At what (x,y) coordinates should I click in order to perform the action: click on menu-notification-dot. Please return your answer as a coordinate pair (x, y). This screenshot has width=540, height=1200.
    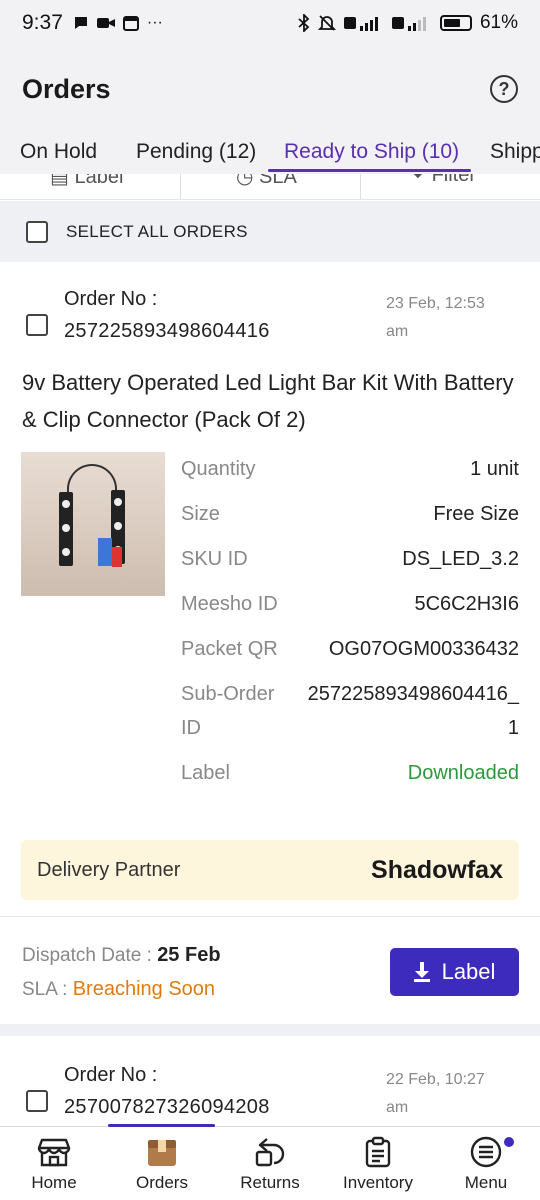
    Looking at the image, I should click on (509, 1142).